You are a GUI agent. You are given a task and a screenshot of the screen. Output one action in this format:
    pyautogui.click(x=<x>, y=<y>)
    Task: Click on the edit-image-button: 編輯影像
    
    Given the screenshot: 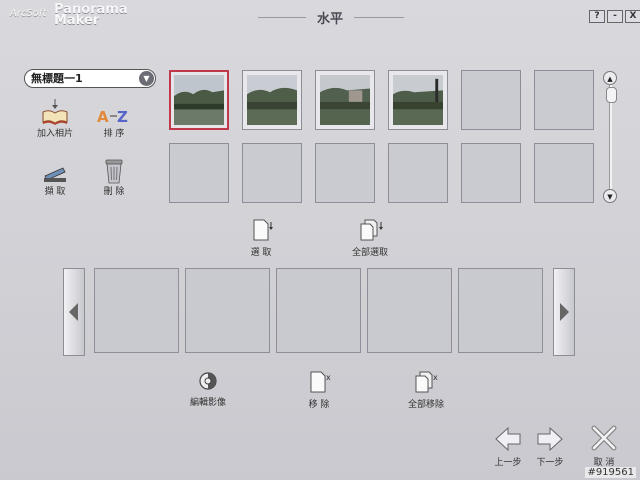 What is the action you would take?
    pyautogui.click(x=208, y=389)
    